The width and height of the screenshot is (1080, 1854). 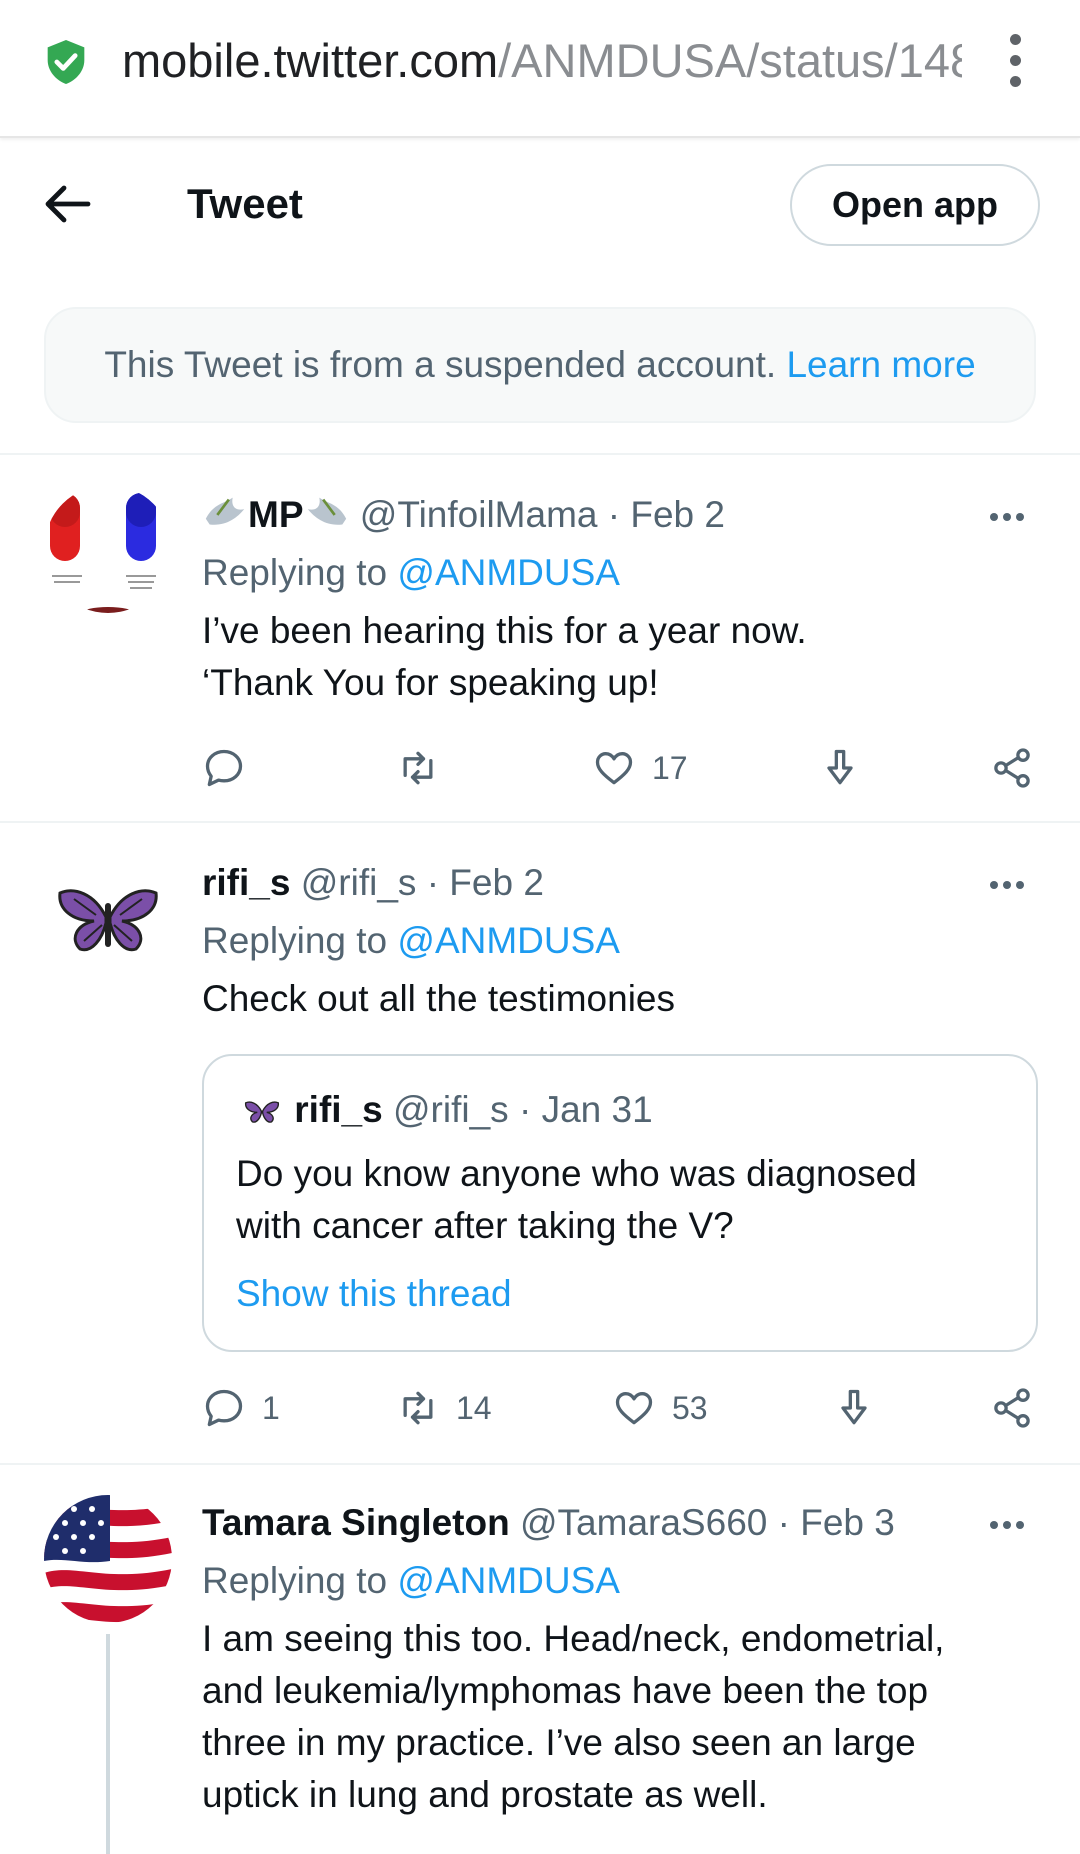 I want to click on tweet-actions: 1 14 53, so click(x=540, y=1408).